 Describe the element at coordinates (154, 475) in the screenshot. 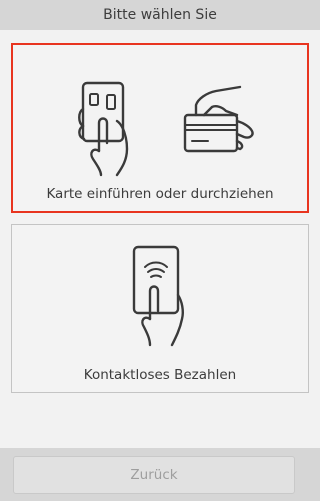

I see `back-button: Zurück` at that location.